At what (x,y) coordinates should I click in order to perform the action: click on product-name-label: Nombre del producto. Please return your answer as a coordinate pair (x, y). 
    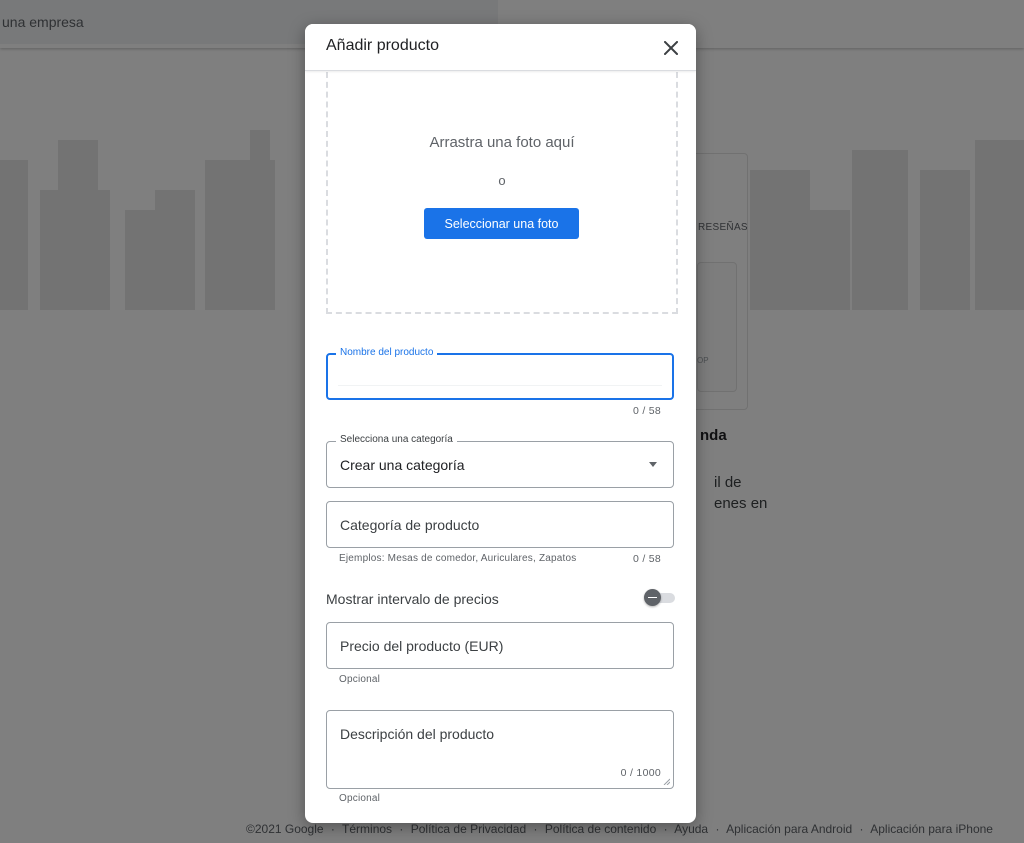
    Looking at the image, I should click on (387, 352).